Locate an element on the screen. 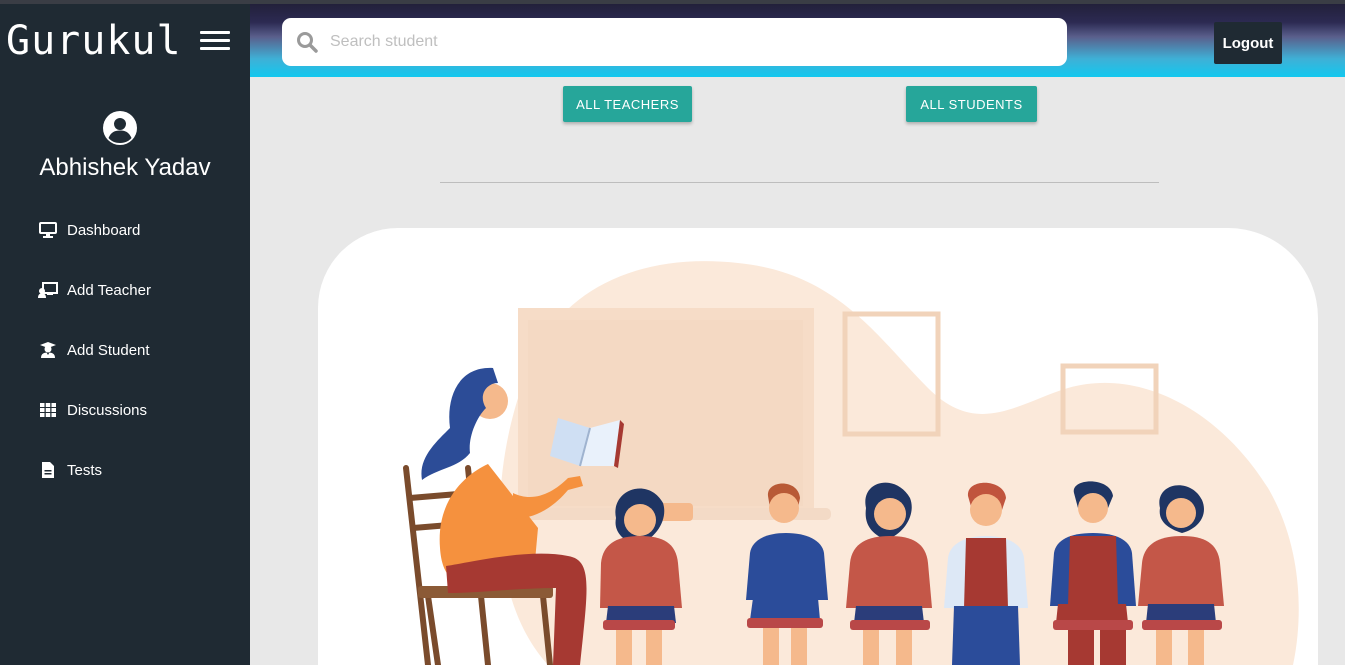 The image size is (1345, 665). sidebar-item-add-teacher: Add Teacher is located at coordinates (94, 290).